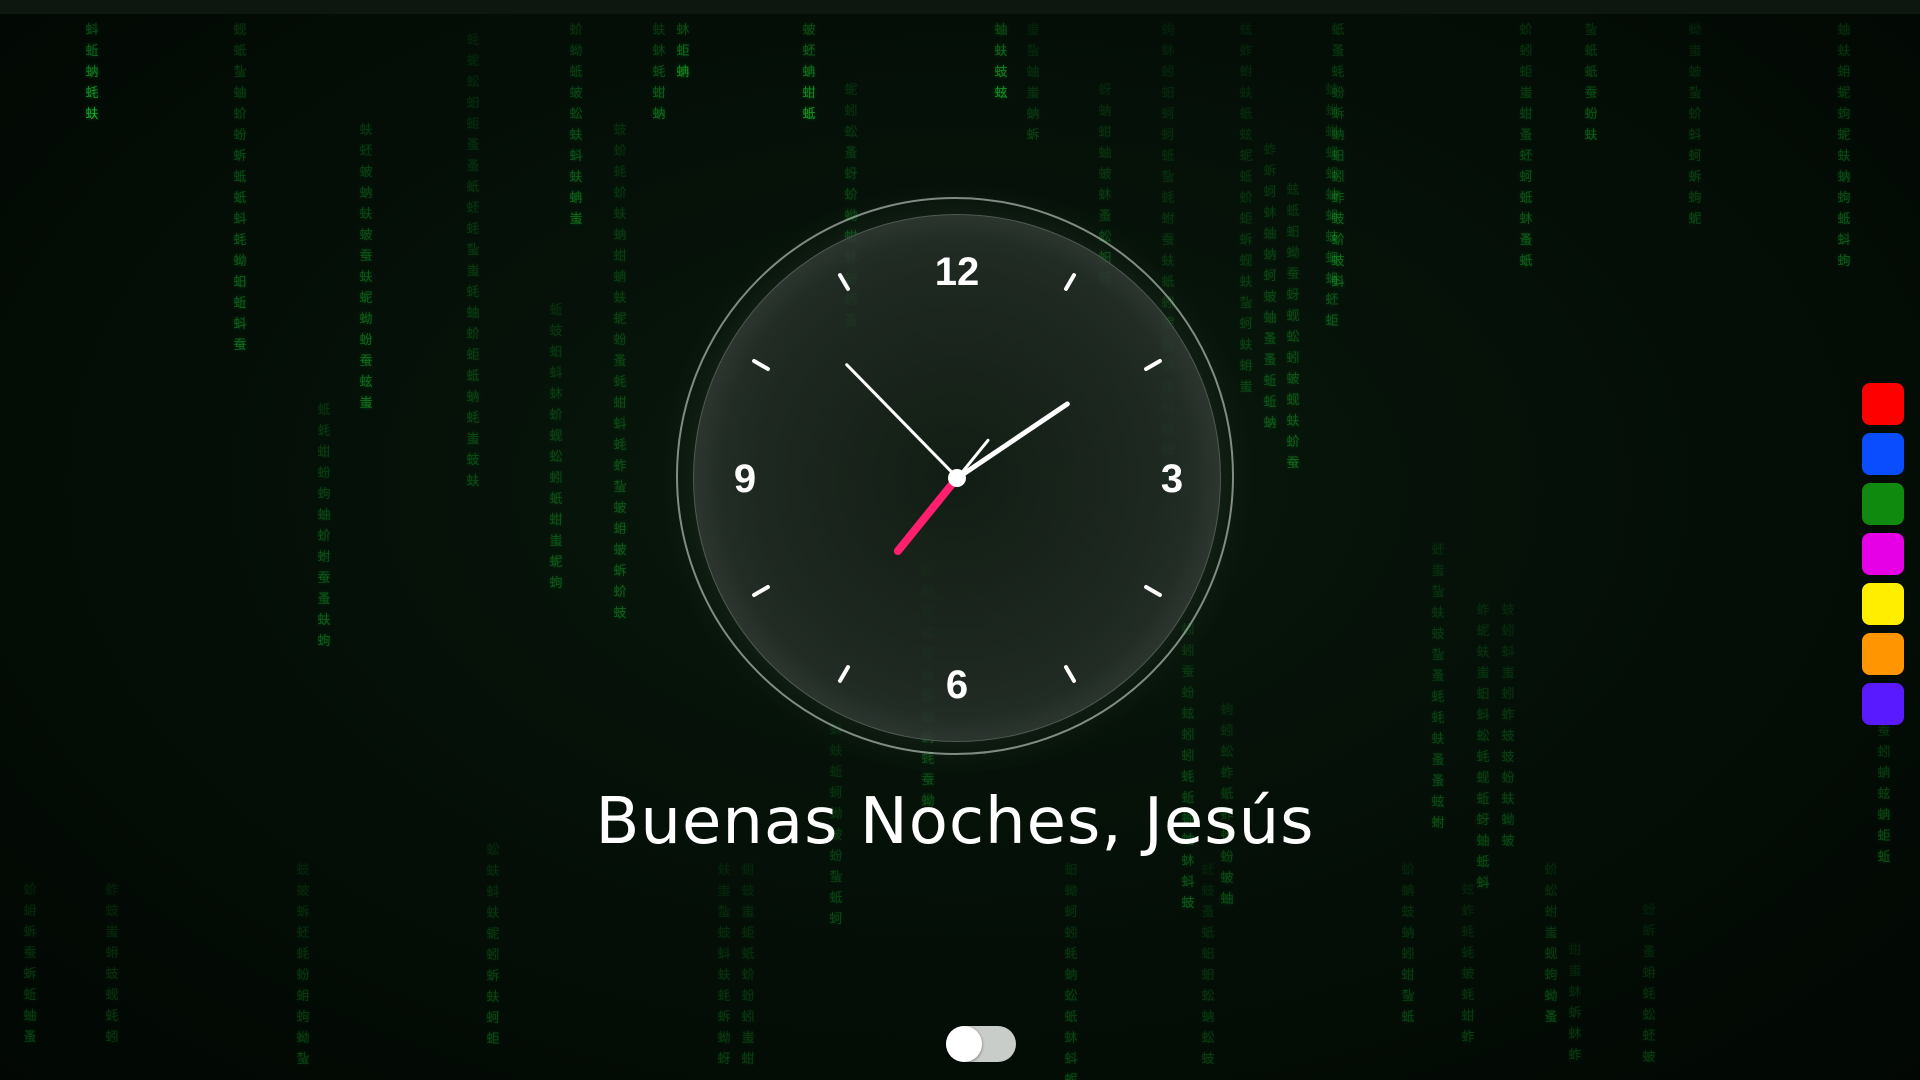  What do you see at coordinates (1468, 964) in the screenshot?
I see `matrix-rain-column: 蚿蚱蚝蚝蚾蚝蚶蚱` at bounding box center [1468, 964].